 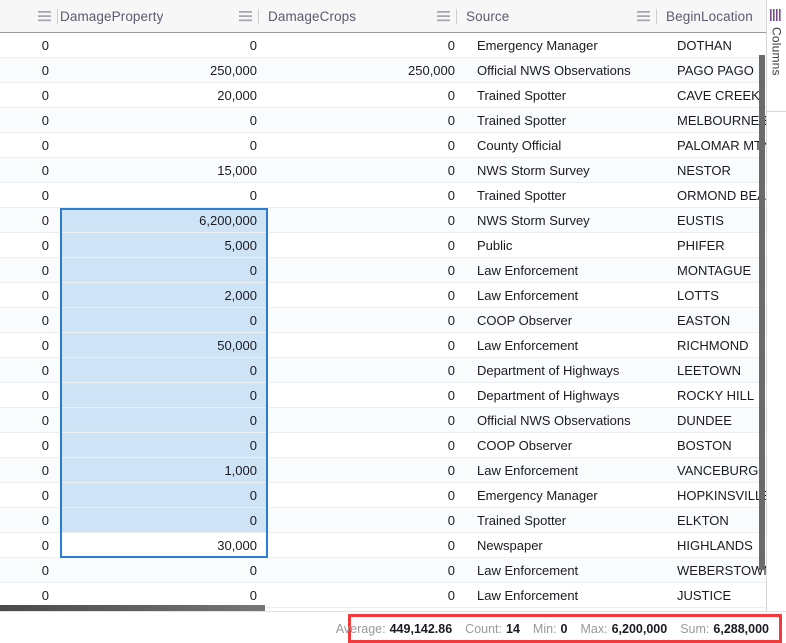 I want to click on table-row: 0 0 0 Law Enforcement WEBERSTOWN, so click(x=383, y=570).